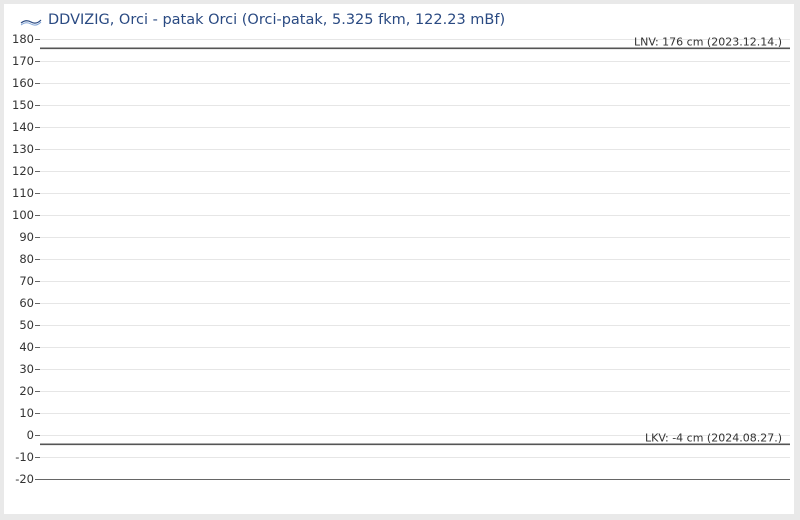 This screenshot has width=800, height=520. I want to click on y-tick-label: 100, so click(23, 215).